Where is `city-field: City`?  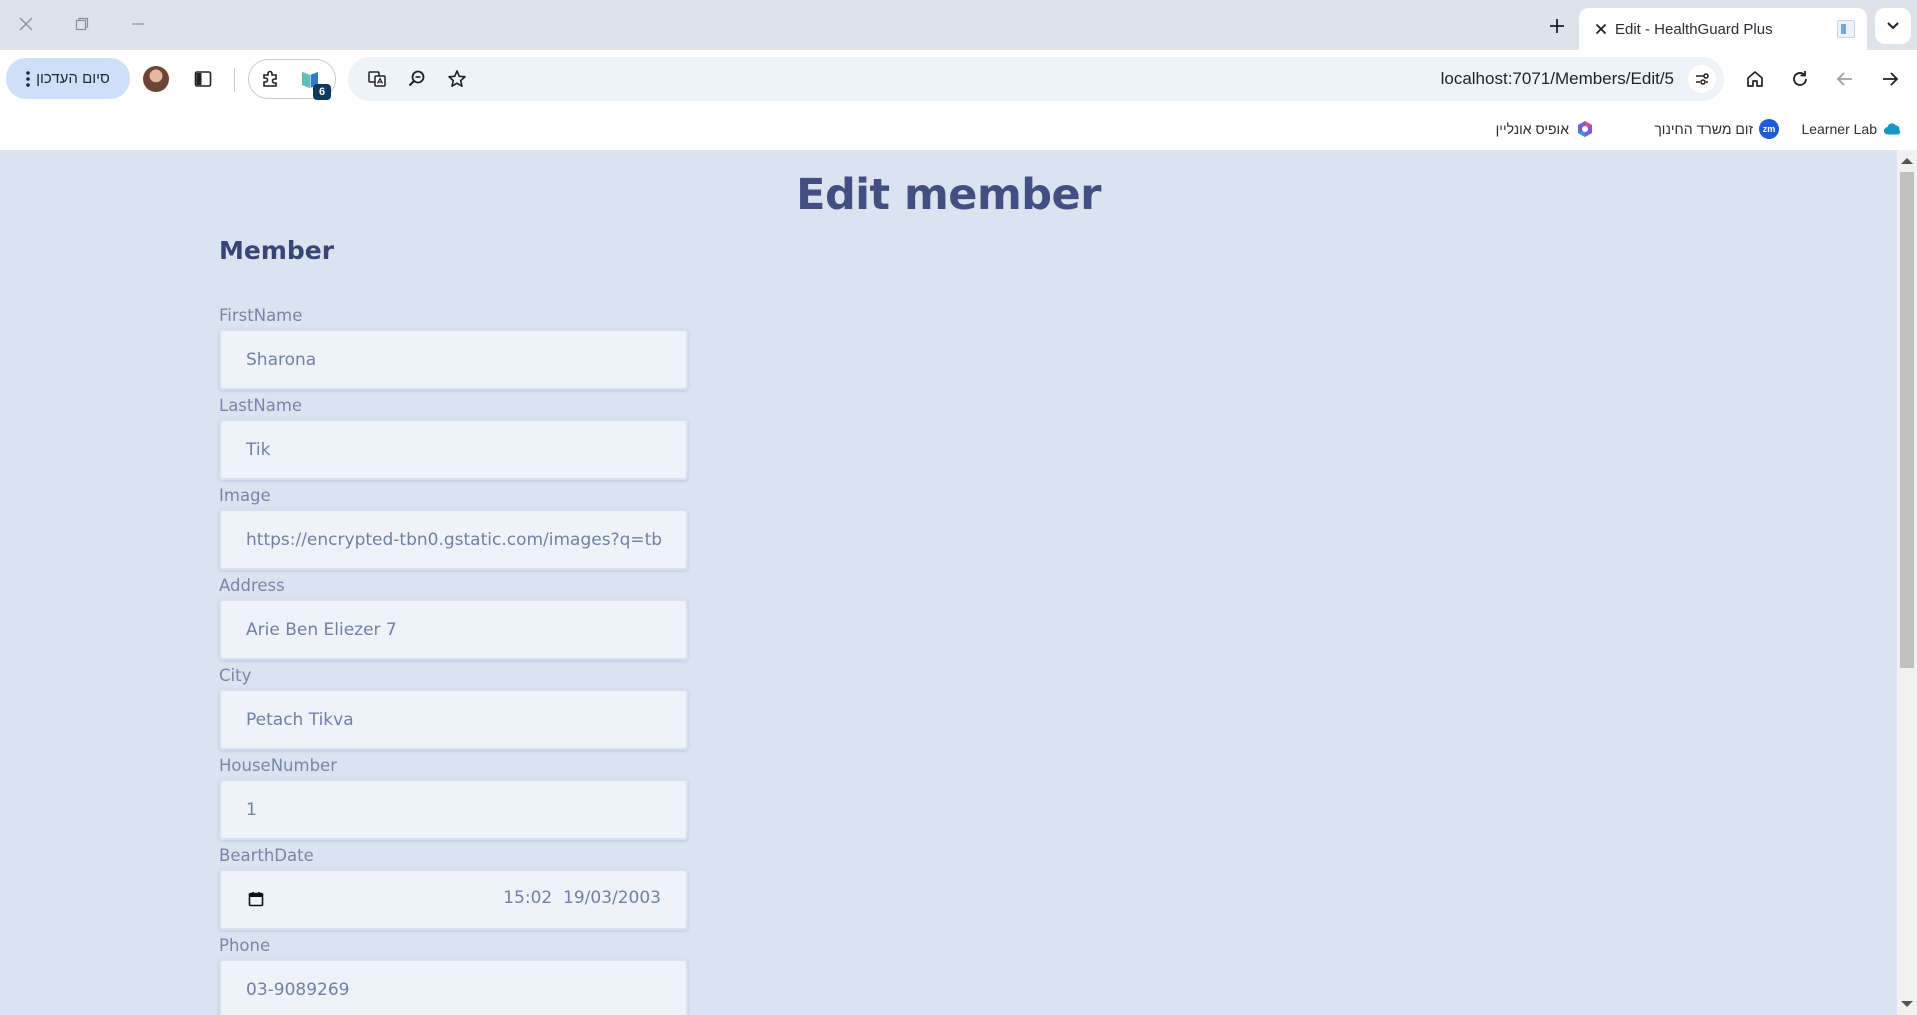
city-field: City is located at coordinates (453, 707).